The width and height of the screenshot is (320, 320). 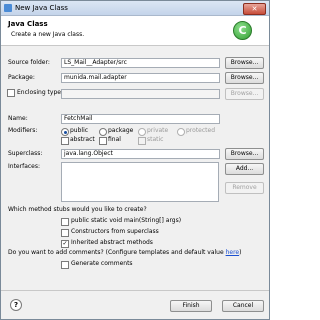 I want to click on close-button: ✕, so click(x=254, y=9).